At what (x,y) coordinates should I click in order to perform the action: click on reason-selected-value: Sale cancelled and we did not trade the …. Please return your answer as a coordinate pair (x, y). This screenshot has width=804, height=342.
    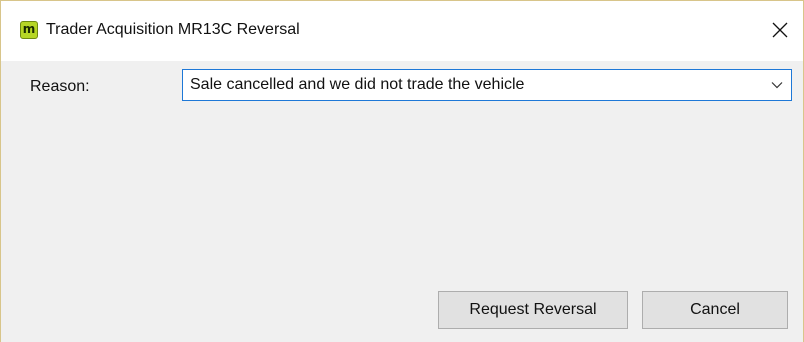
    Looking at the image, I should click on (357, 84).